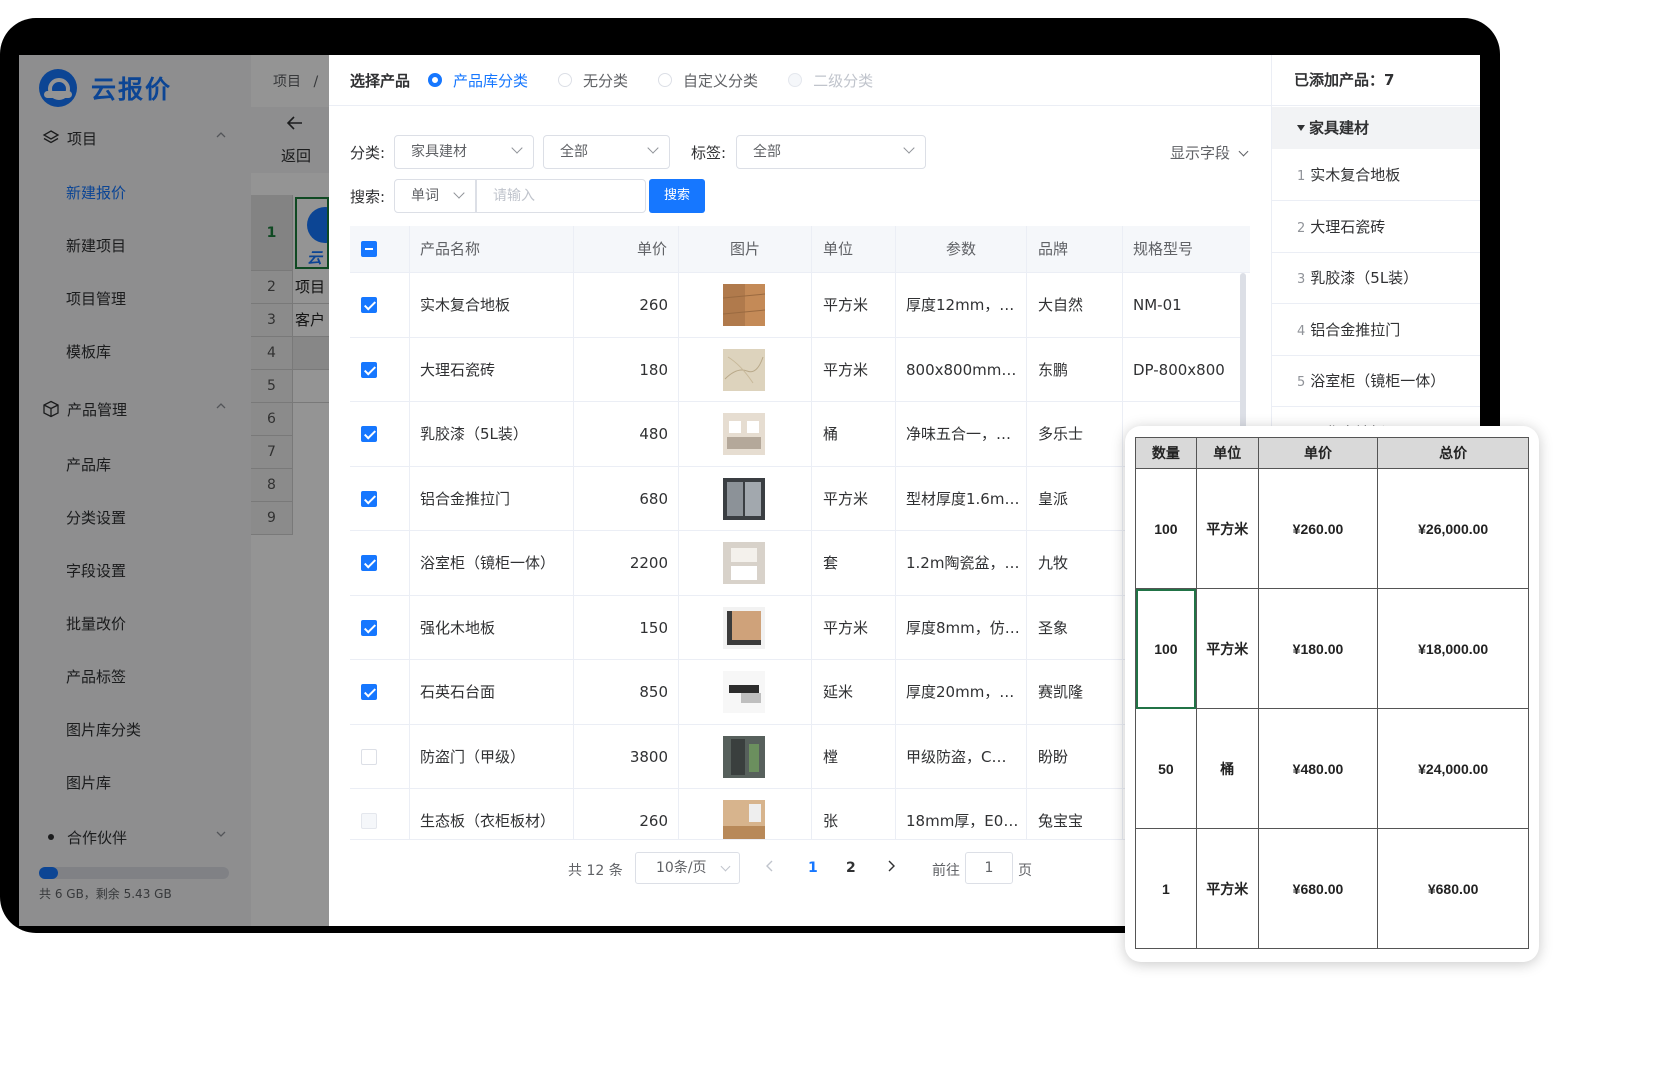 The image size is (1656, 1080). Describe the element at coordinates (1453, 768) in the screenshot. I see `sheet-cell-total: ¥24,000.00` at that location.